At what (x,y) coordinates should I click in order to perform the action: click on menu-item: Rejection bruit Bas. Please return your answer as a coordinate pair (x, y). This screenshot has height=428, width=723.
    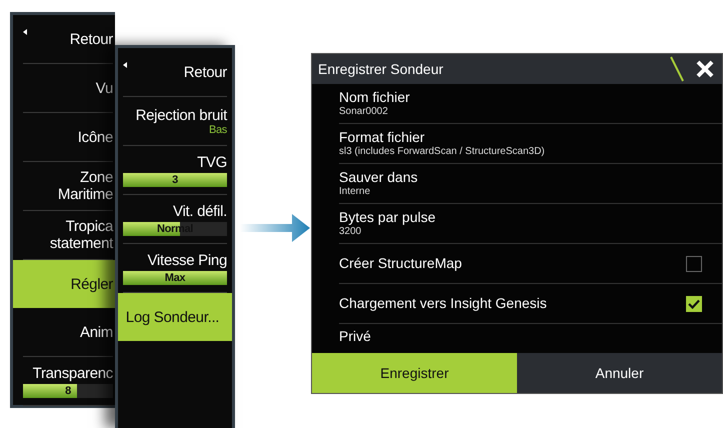
    Looking at the image, I should click on (175, 121).